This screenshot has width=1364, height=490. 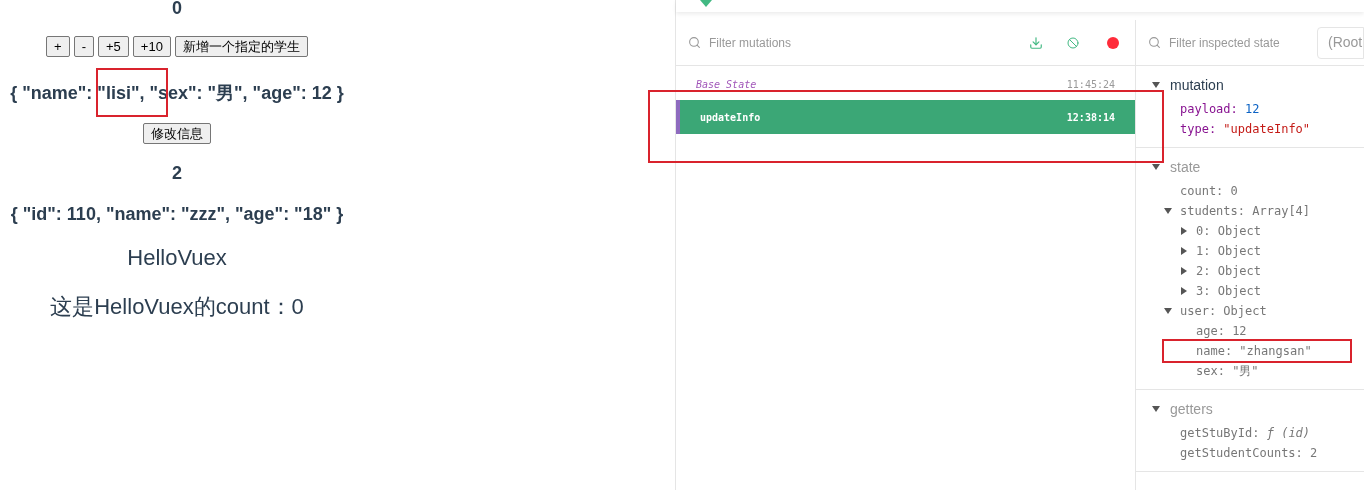 What do you see at coordinates (1227, 371) in the screenshot?
I see `state-entry: sex: "男"` at bounding box center [1227, 371].